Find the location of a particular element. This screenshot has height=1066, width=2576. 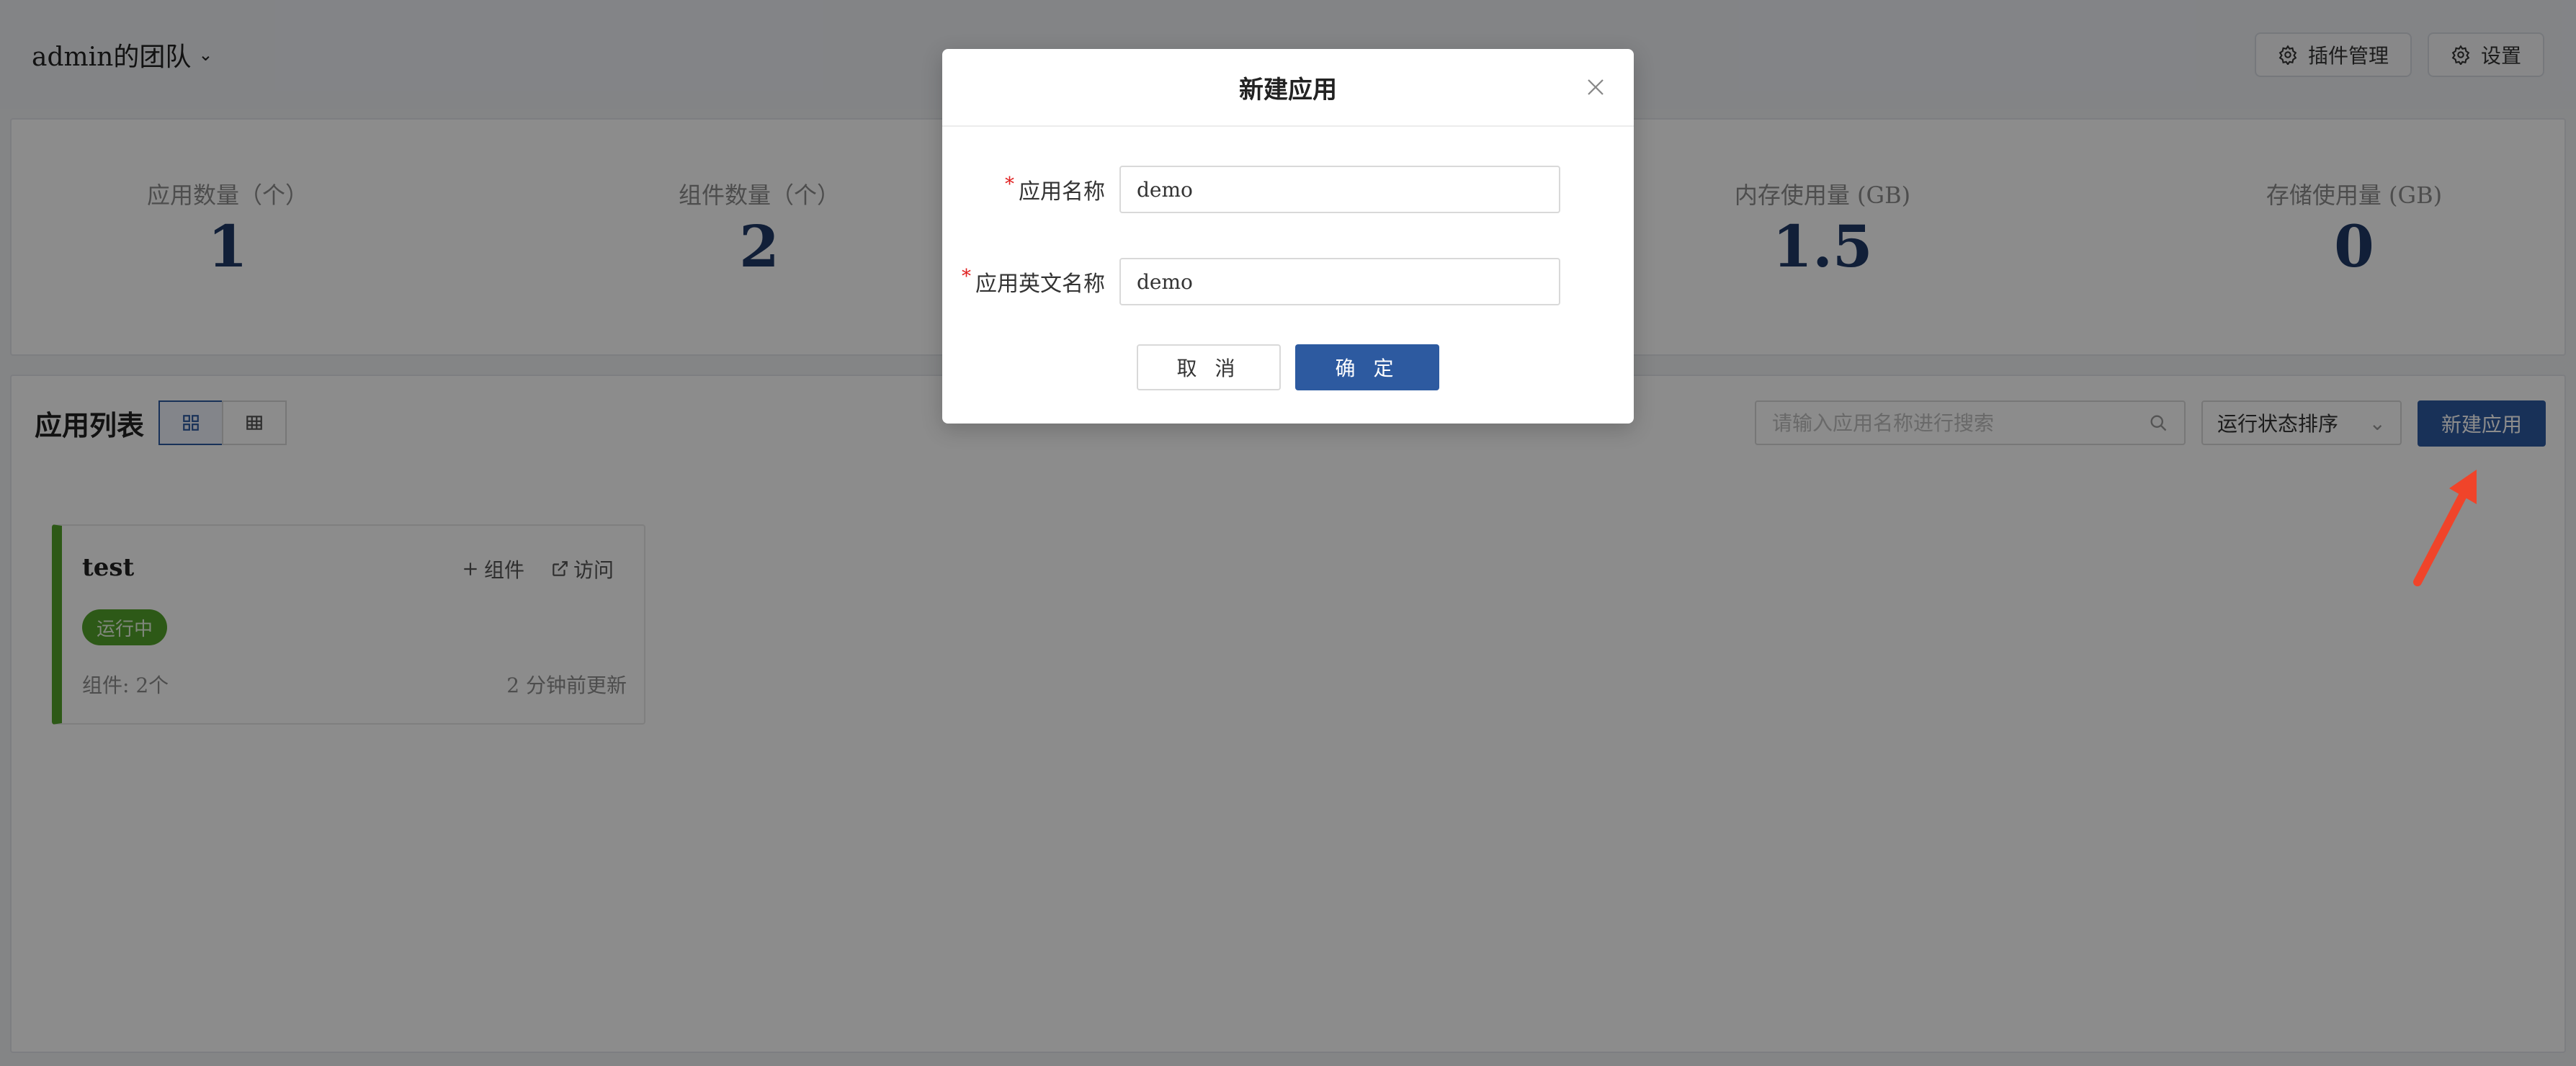

app-name-label-text: 应用名称 is located at coordinates (1062, 192).